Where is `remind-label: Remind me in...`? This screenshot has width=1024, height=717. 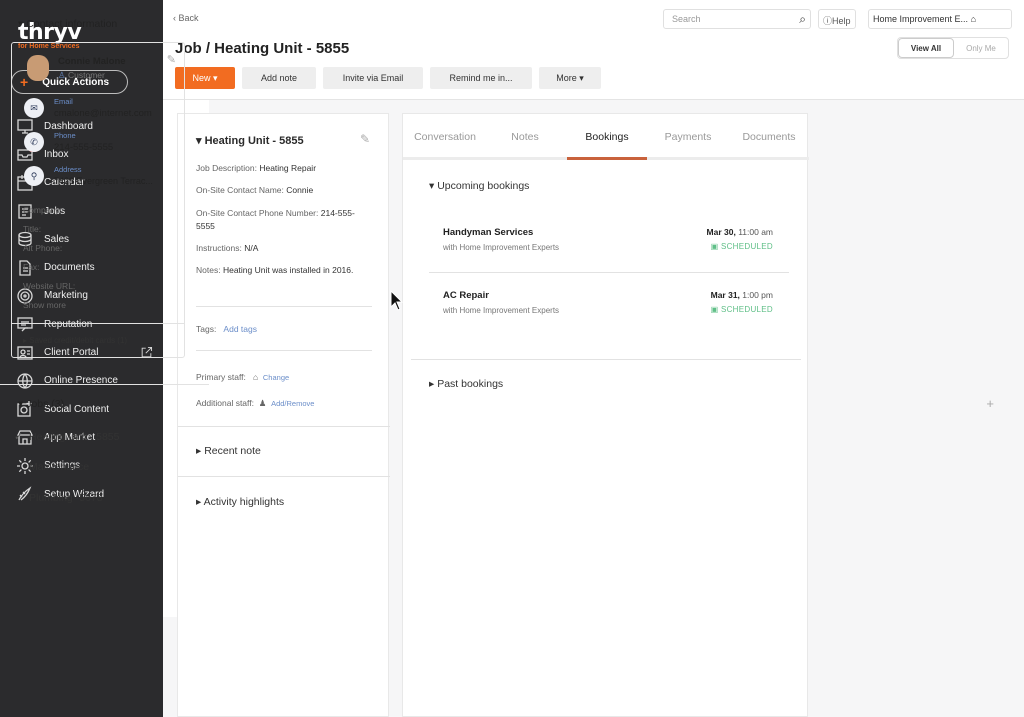 remind-label: Remind me in... is located at coordinates (481, 78).